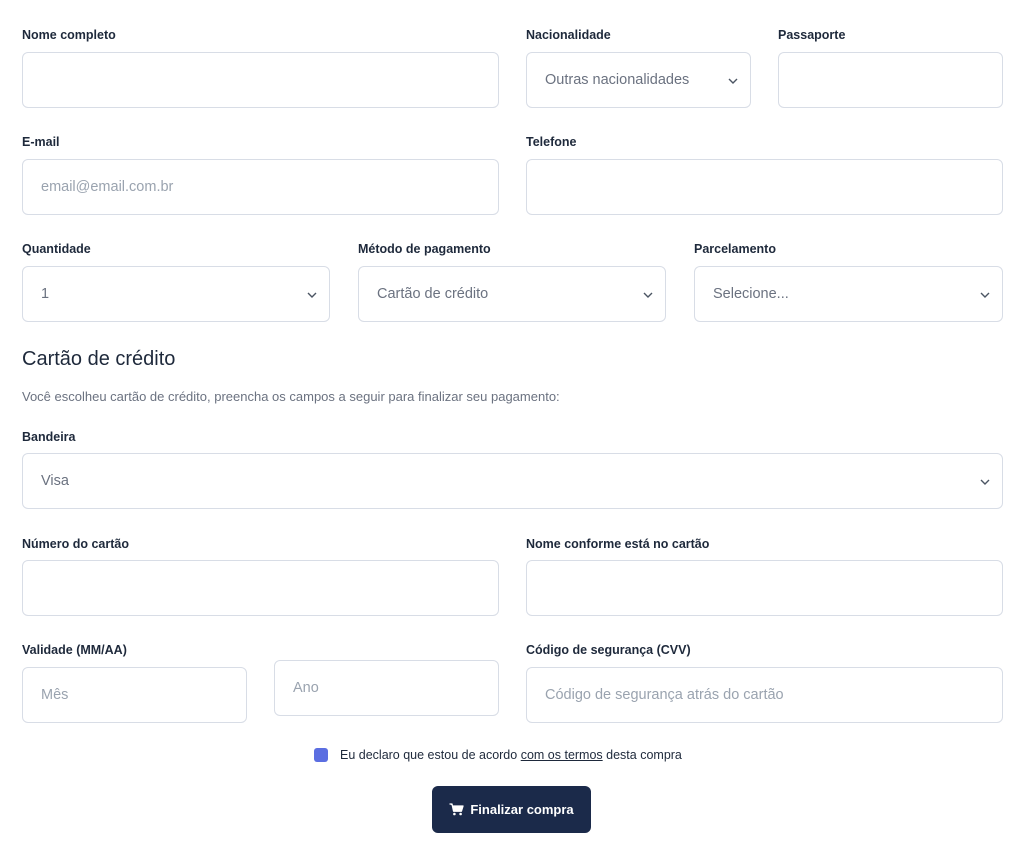 The width and height of the screenshot is (1024, 849). I want to click on parcelamento-label: Parcelamento, so click(735, 249).